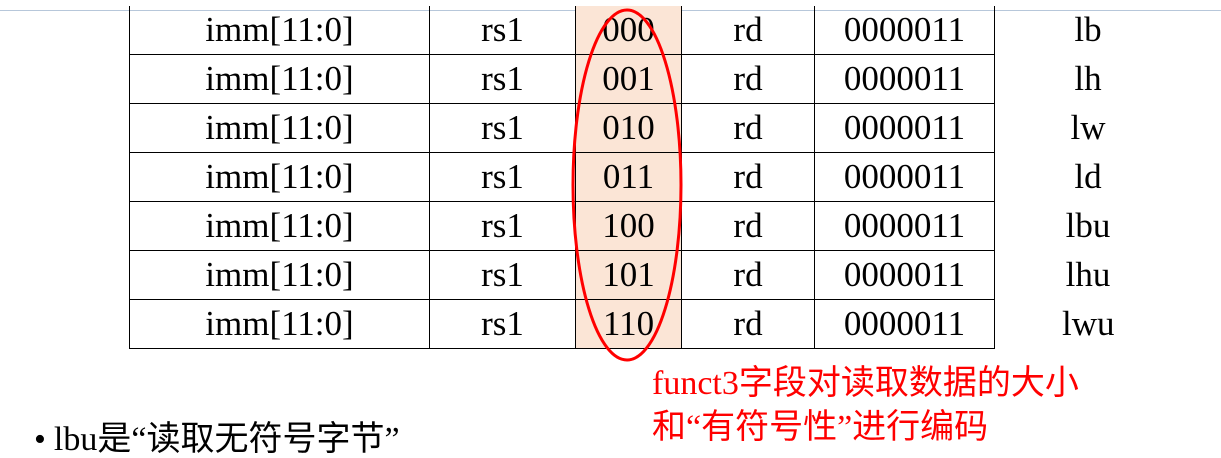 The height and width of the screenshot is (458, 1221). I want to click on mnemonic-cell: lb, so click(1088, 30).